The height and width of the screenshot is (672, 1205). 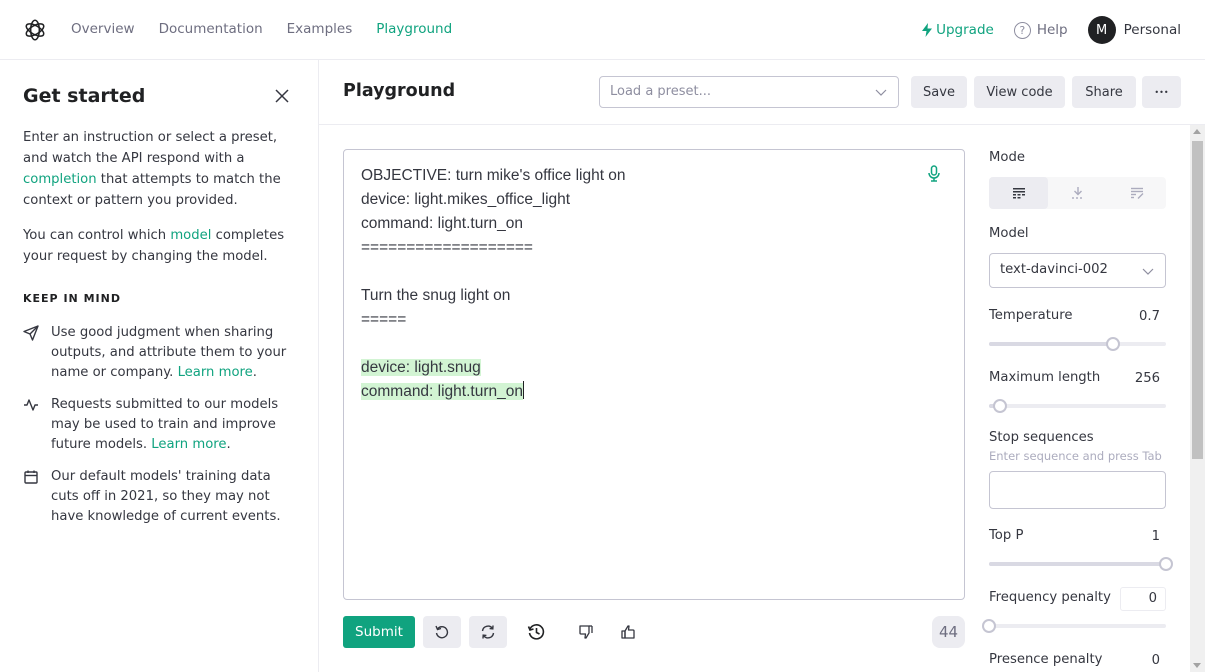 I want to click on temperature-slider, so click(x=1077, y=344).